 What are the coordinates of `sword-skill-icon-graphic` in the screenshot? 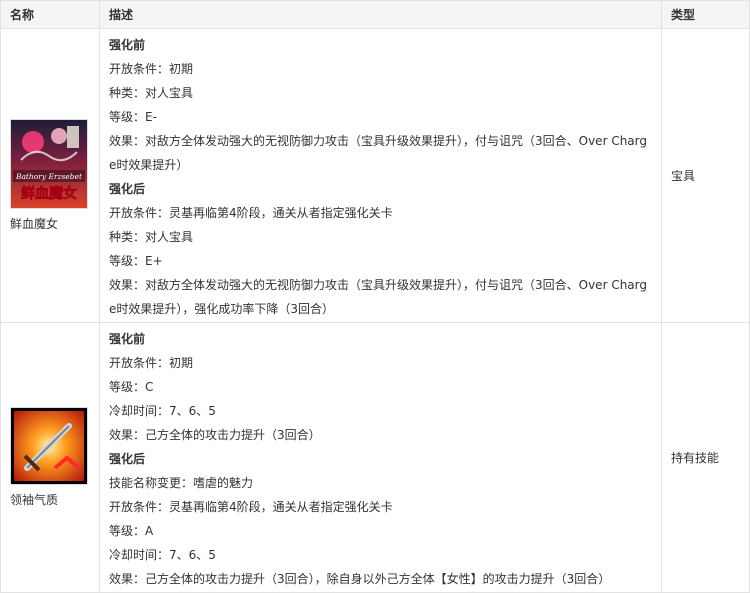 It's located at (49, 445).